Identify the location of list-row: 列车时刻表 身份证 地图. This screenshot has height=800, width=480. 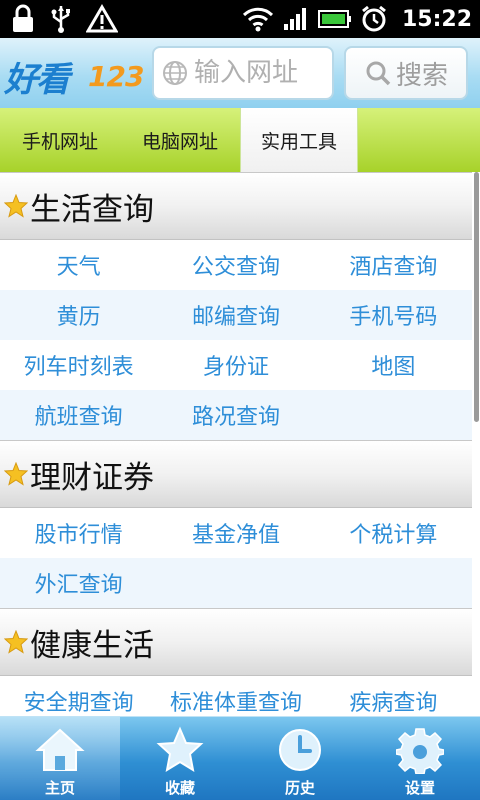
(236, 365).